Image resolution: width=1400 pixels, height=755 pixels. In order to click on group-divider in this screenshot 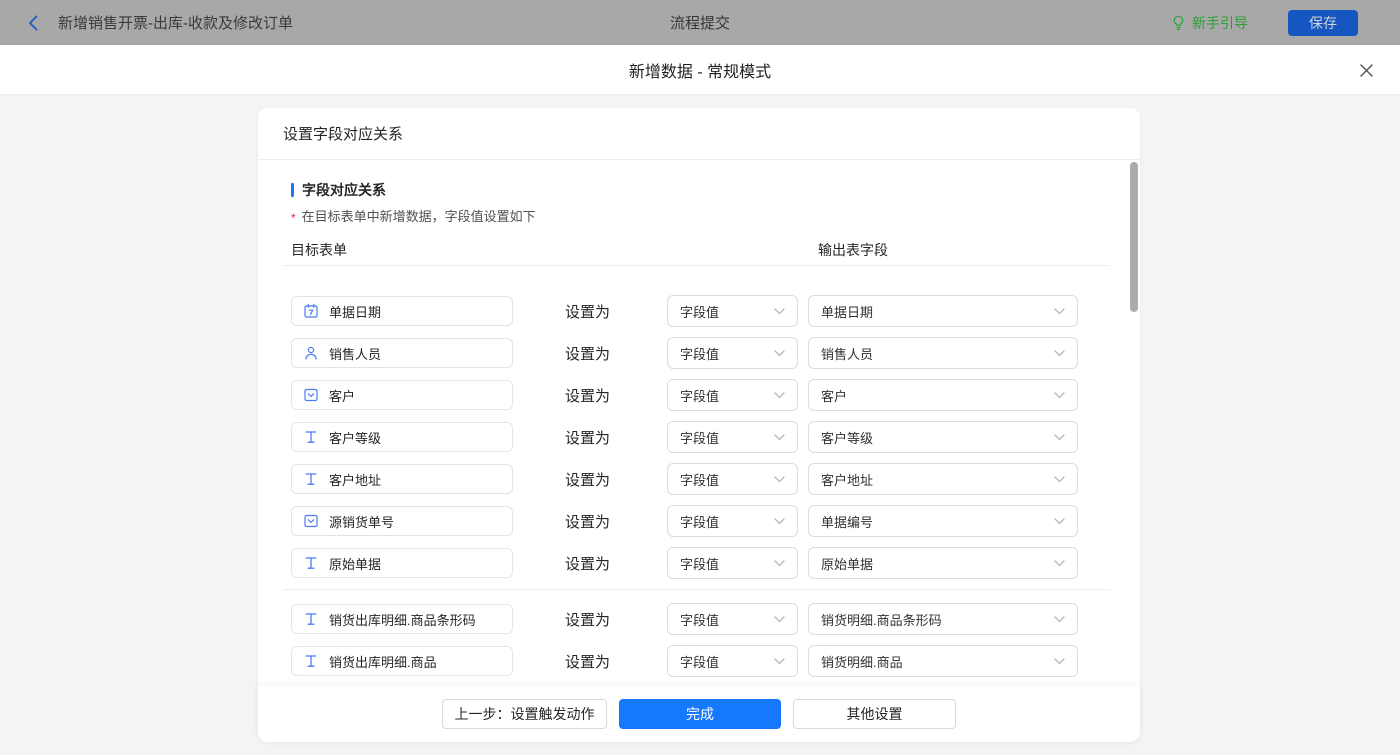, I will do `click(696, 589)`.